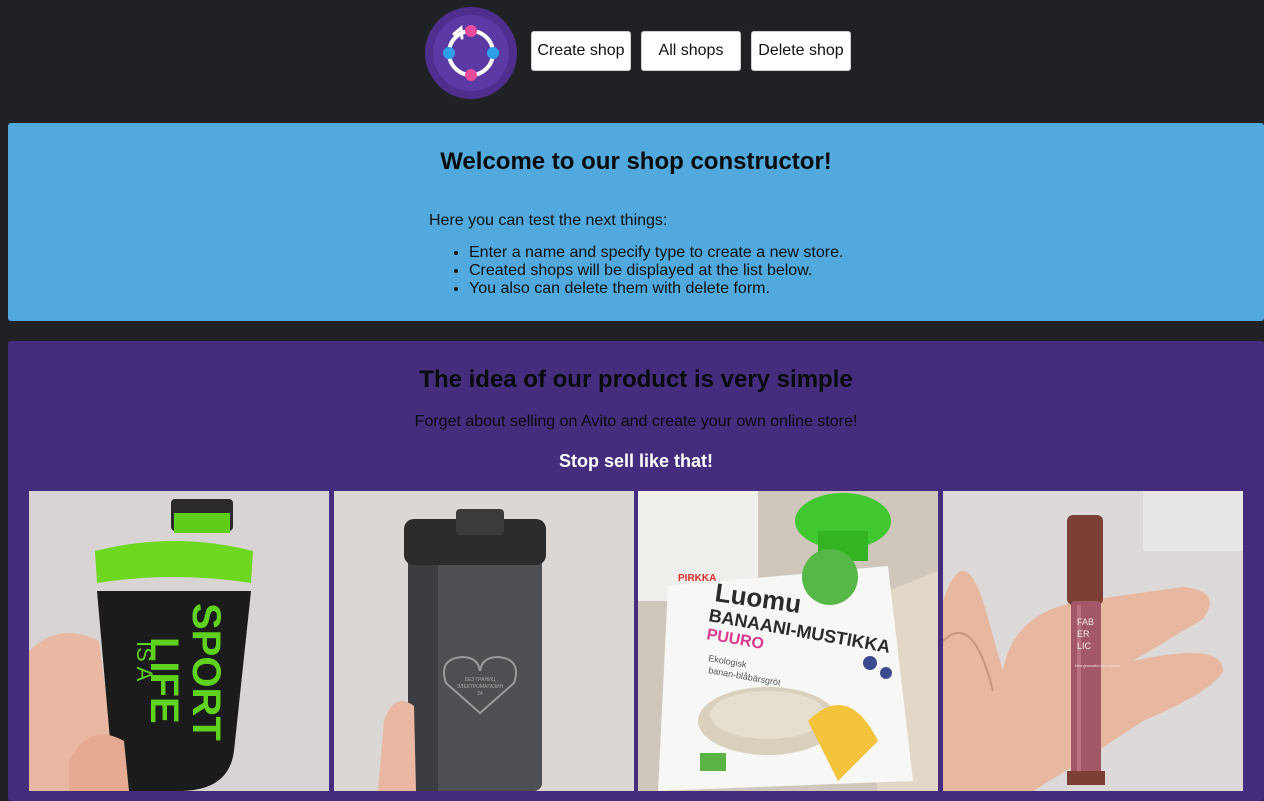  Describe the element at coordinates (206, 672) in the screenshot. I see `bottle-text-3: SPORT` at that location.